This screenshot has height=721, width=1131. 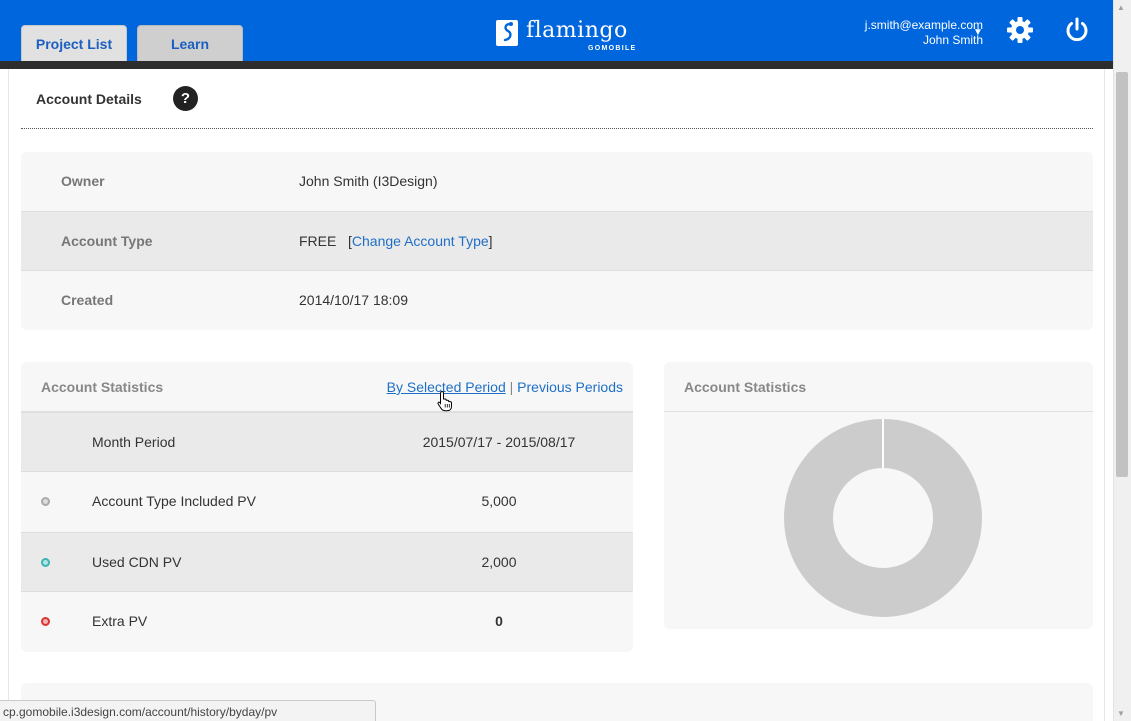 What do you see at coordinates (557, 300) in the screenshot?
I see `detail-row-created: Created 2014/10/17 18:09` at bounding box center [557, 300].